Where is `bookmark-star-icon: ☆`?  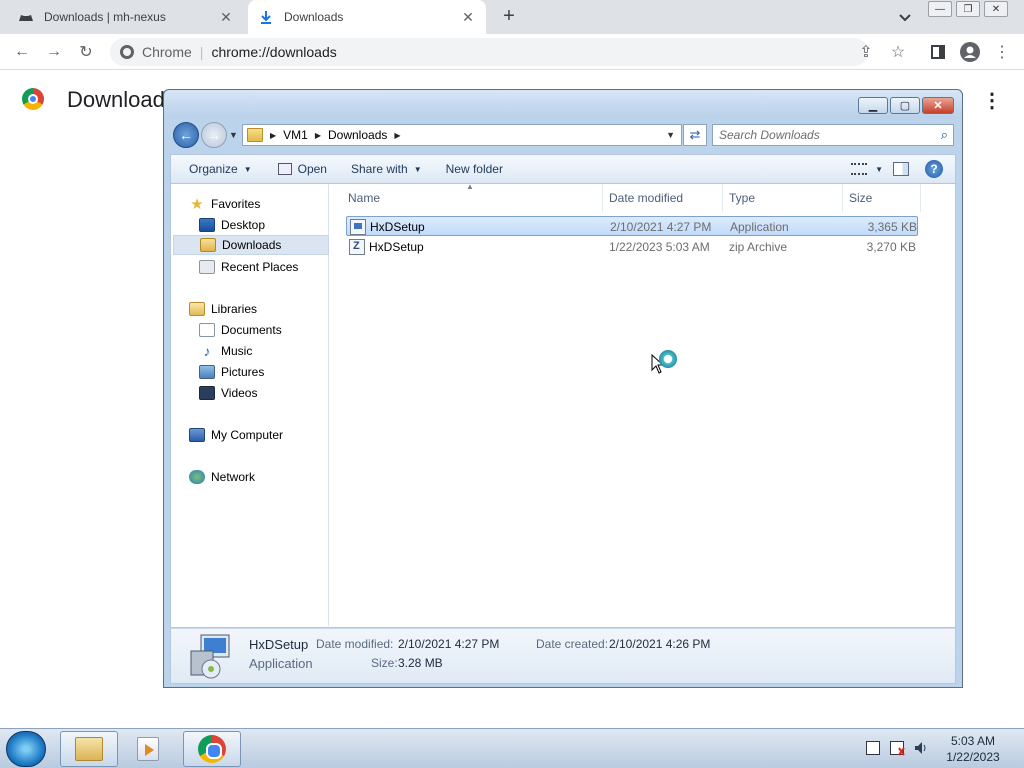 bookmark-star-icon: ☆ is located at coordinates (898, 52).